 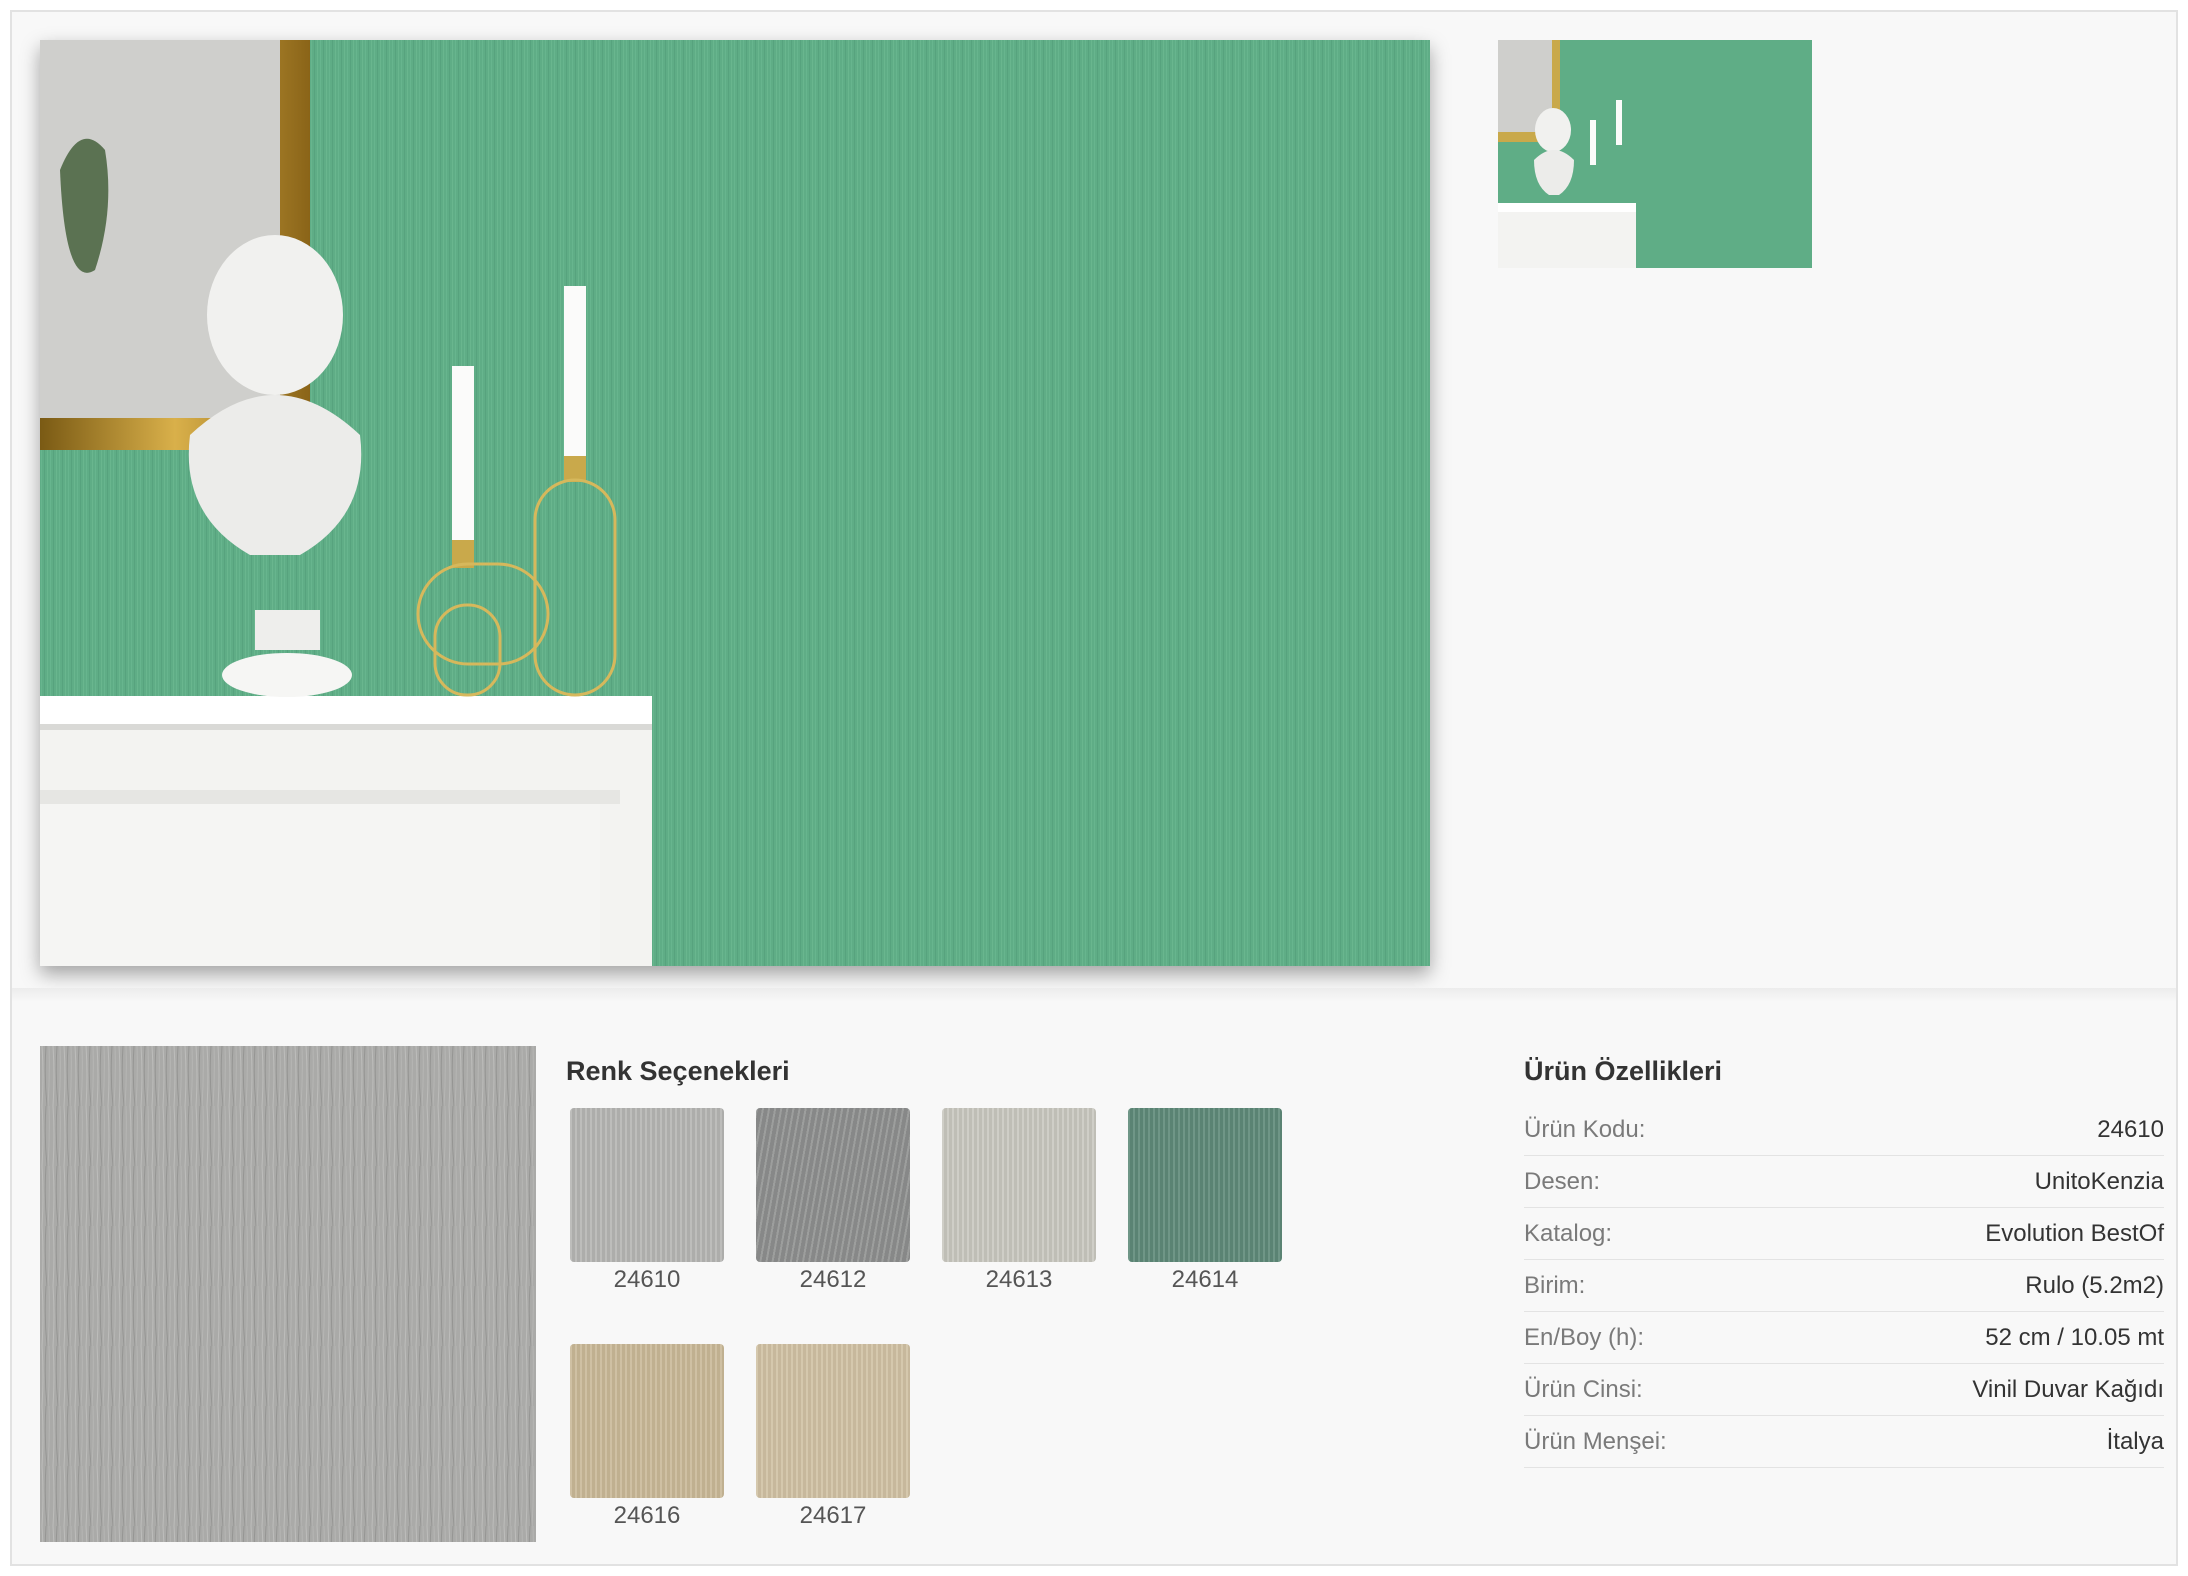 I want to click on product-specs-title: Ürün Özellikleri, so click(x=1623, y=1071).